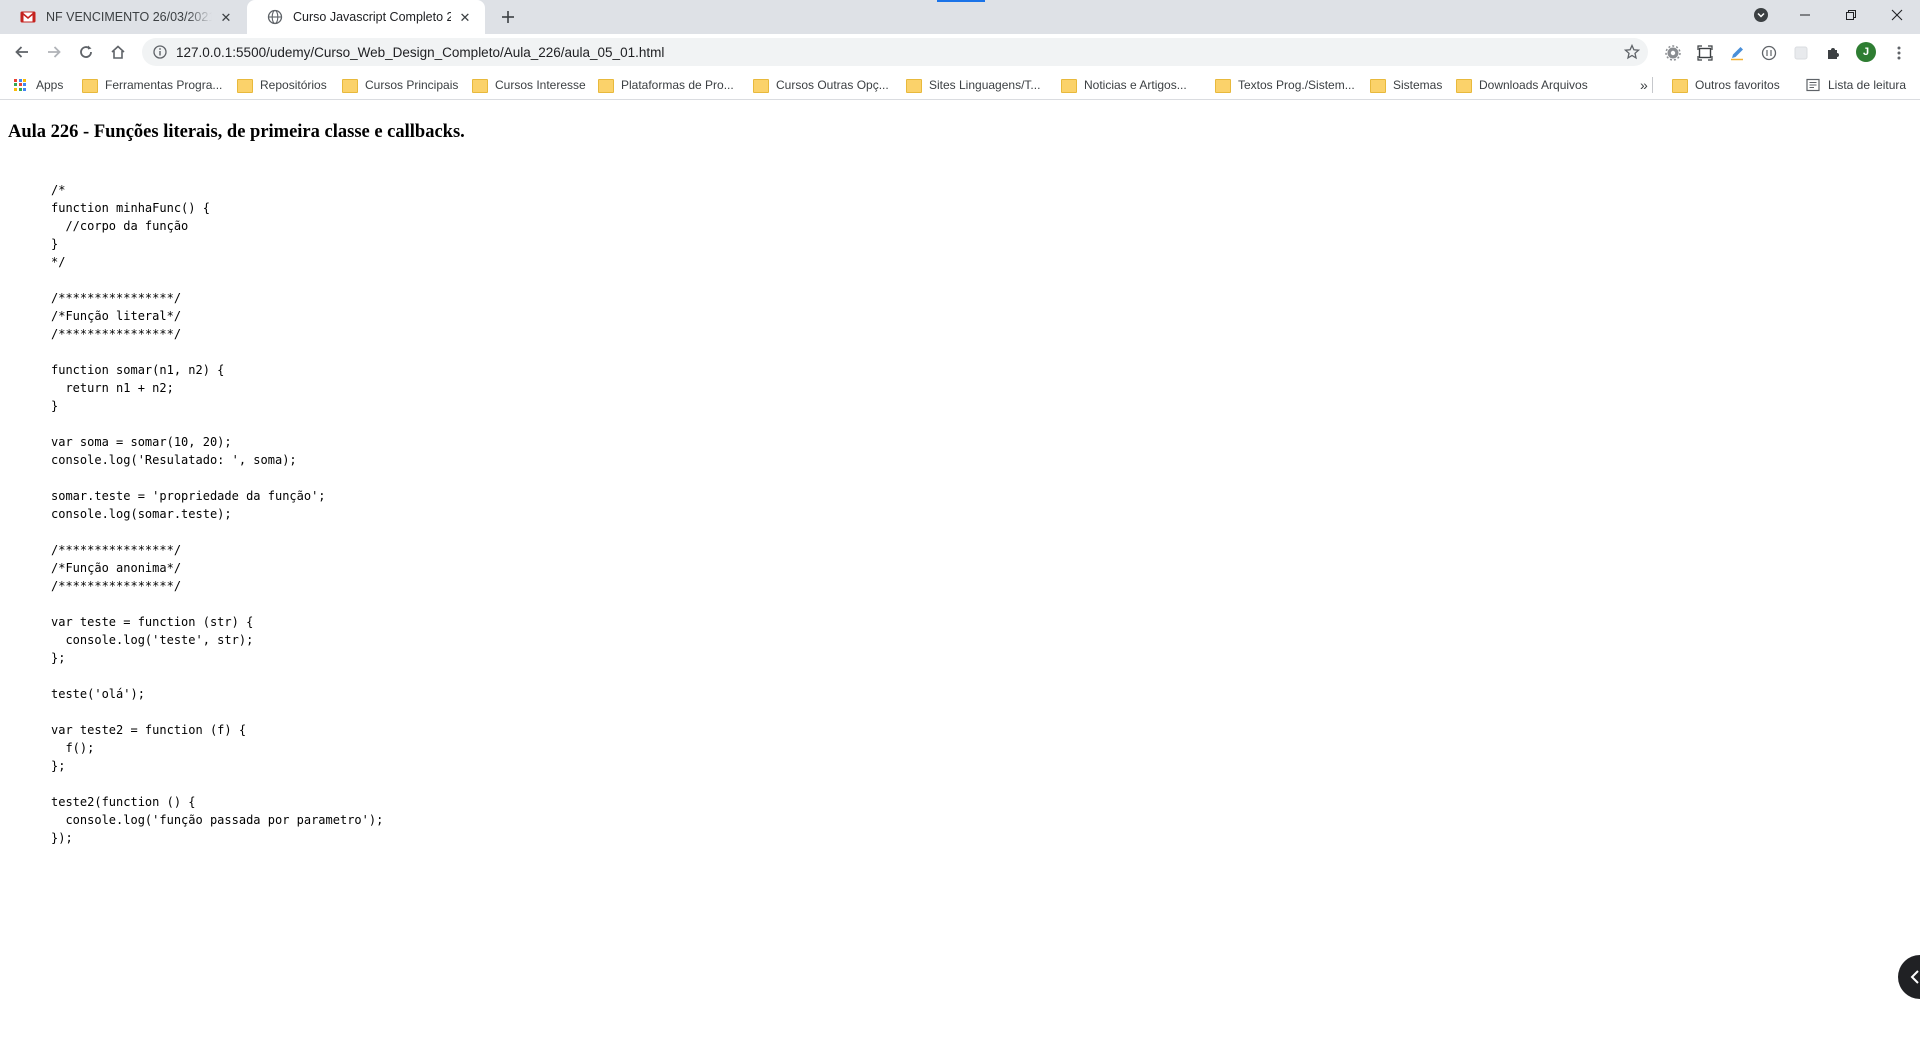 This screenshot has height=1040, width=1920. Describe the element at coordinates (1632, 52) in the screenshot. I see `bookmark-star-icon` at that location.